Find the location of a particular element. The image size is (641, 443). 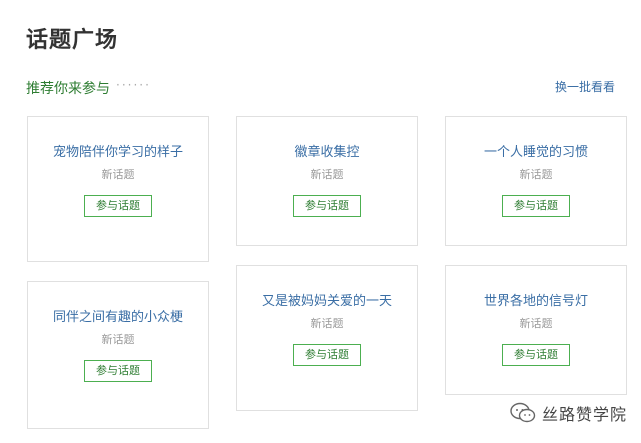

page-title: 话题广场 is located at coordinates (72, 40).